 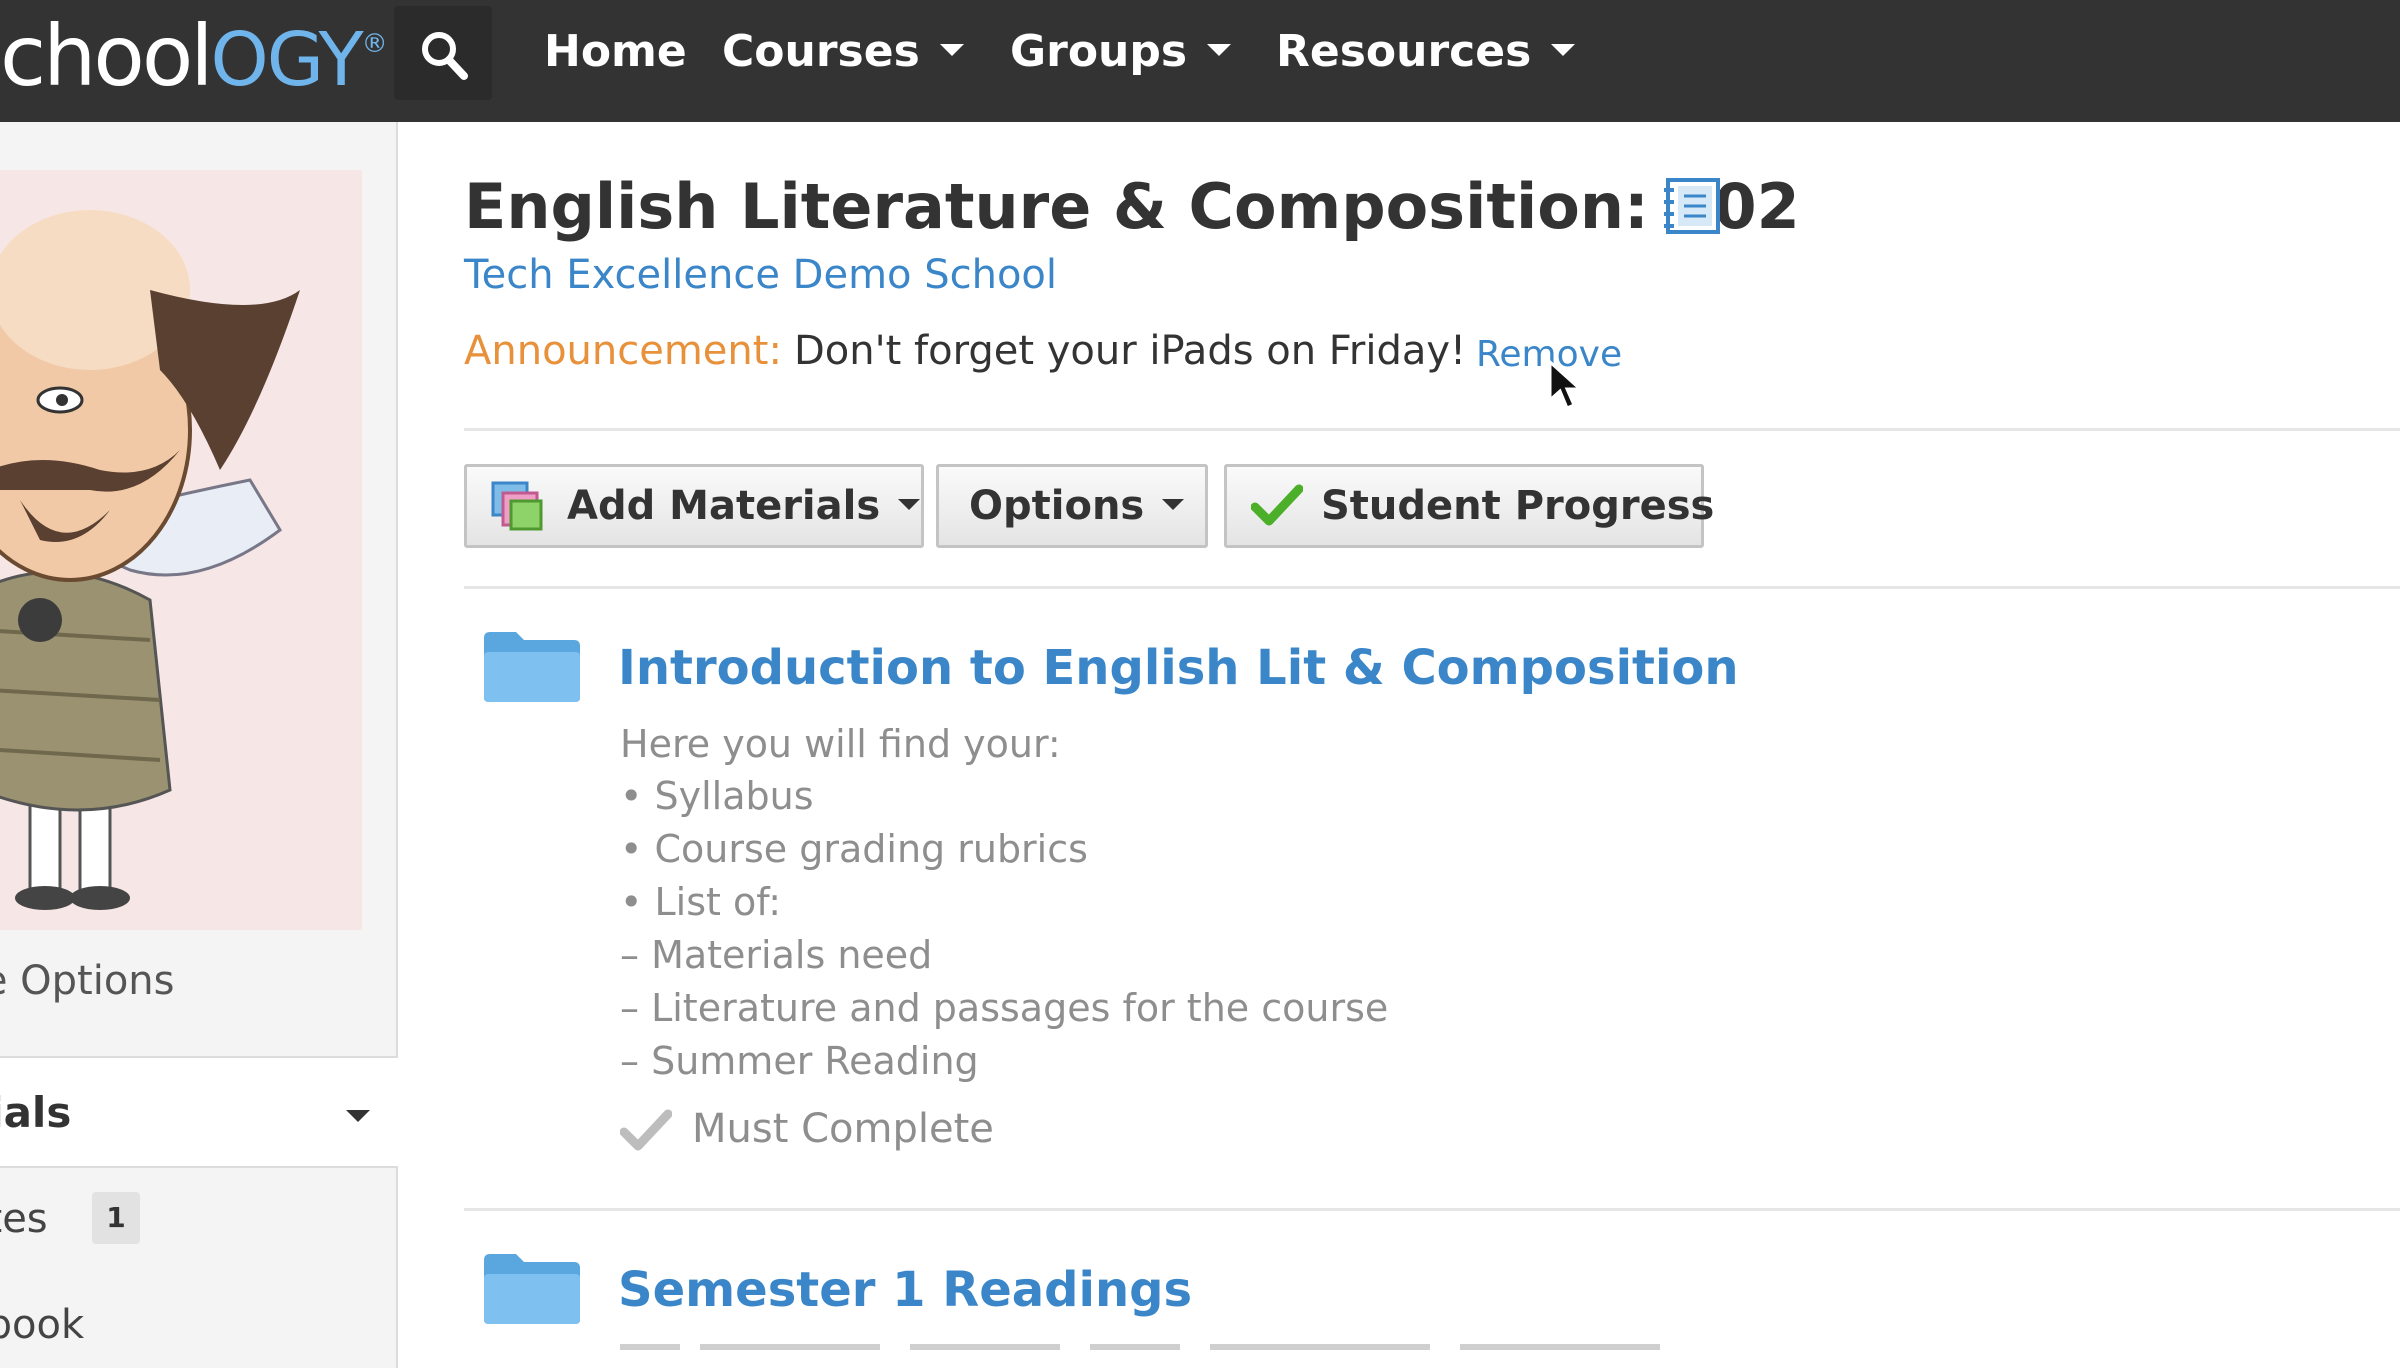 I want to click on sidebar-item-updates: ates, so click(x=24, y=1219).